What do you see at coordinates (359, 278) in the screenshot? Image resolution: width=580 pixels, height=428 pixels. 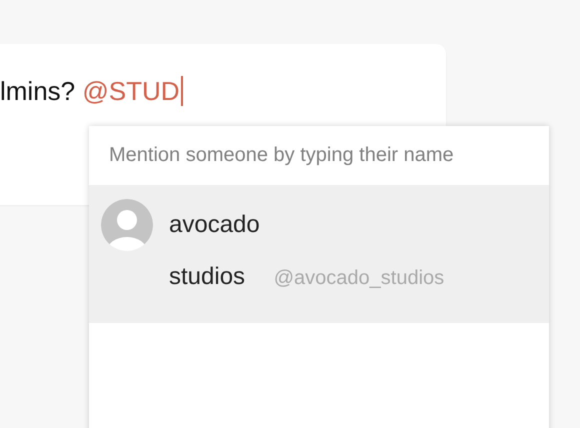 I see `user-handle: @avocado_studios` at bounding box center [359, 278].